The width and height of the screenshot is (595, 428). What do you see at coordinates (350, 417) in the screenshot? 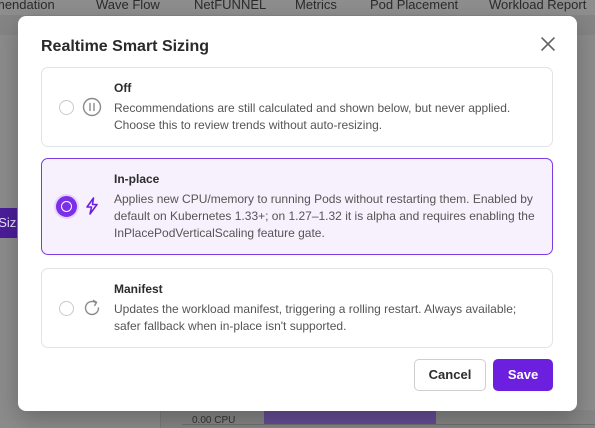
I see `background-chart-bar` at bounding box center [350, 417].